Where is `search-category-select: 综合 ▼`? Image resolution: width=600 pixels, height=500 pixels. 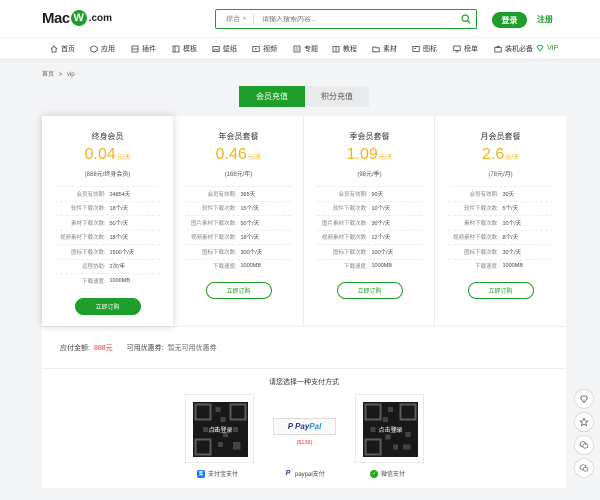 search-category-select: 综合 ▼ is located at coordinates (234, 19).